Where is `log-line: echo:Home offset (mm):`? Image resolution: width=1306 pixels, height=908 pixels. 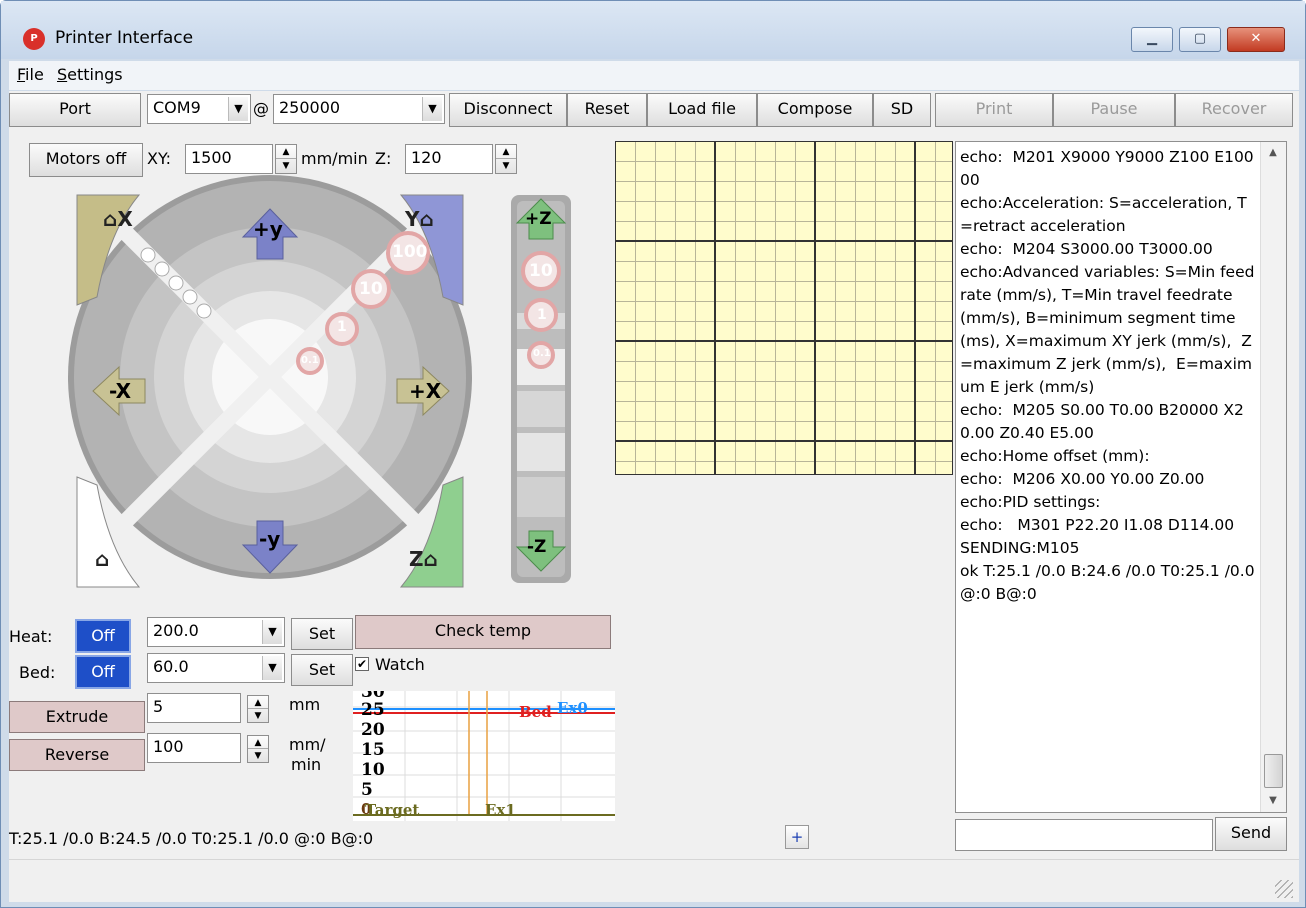 log-line: echo:Home offset (mm): is located at coordinates (1055, 456).